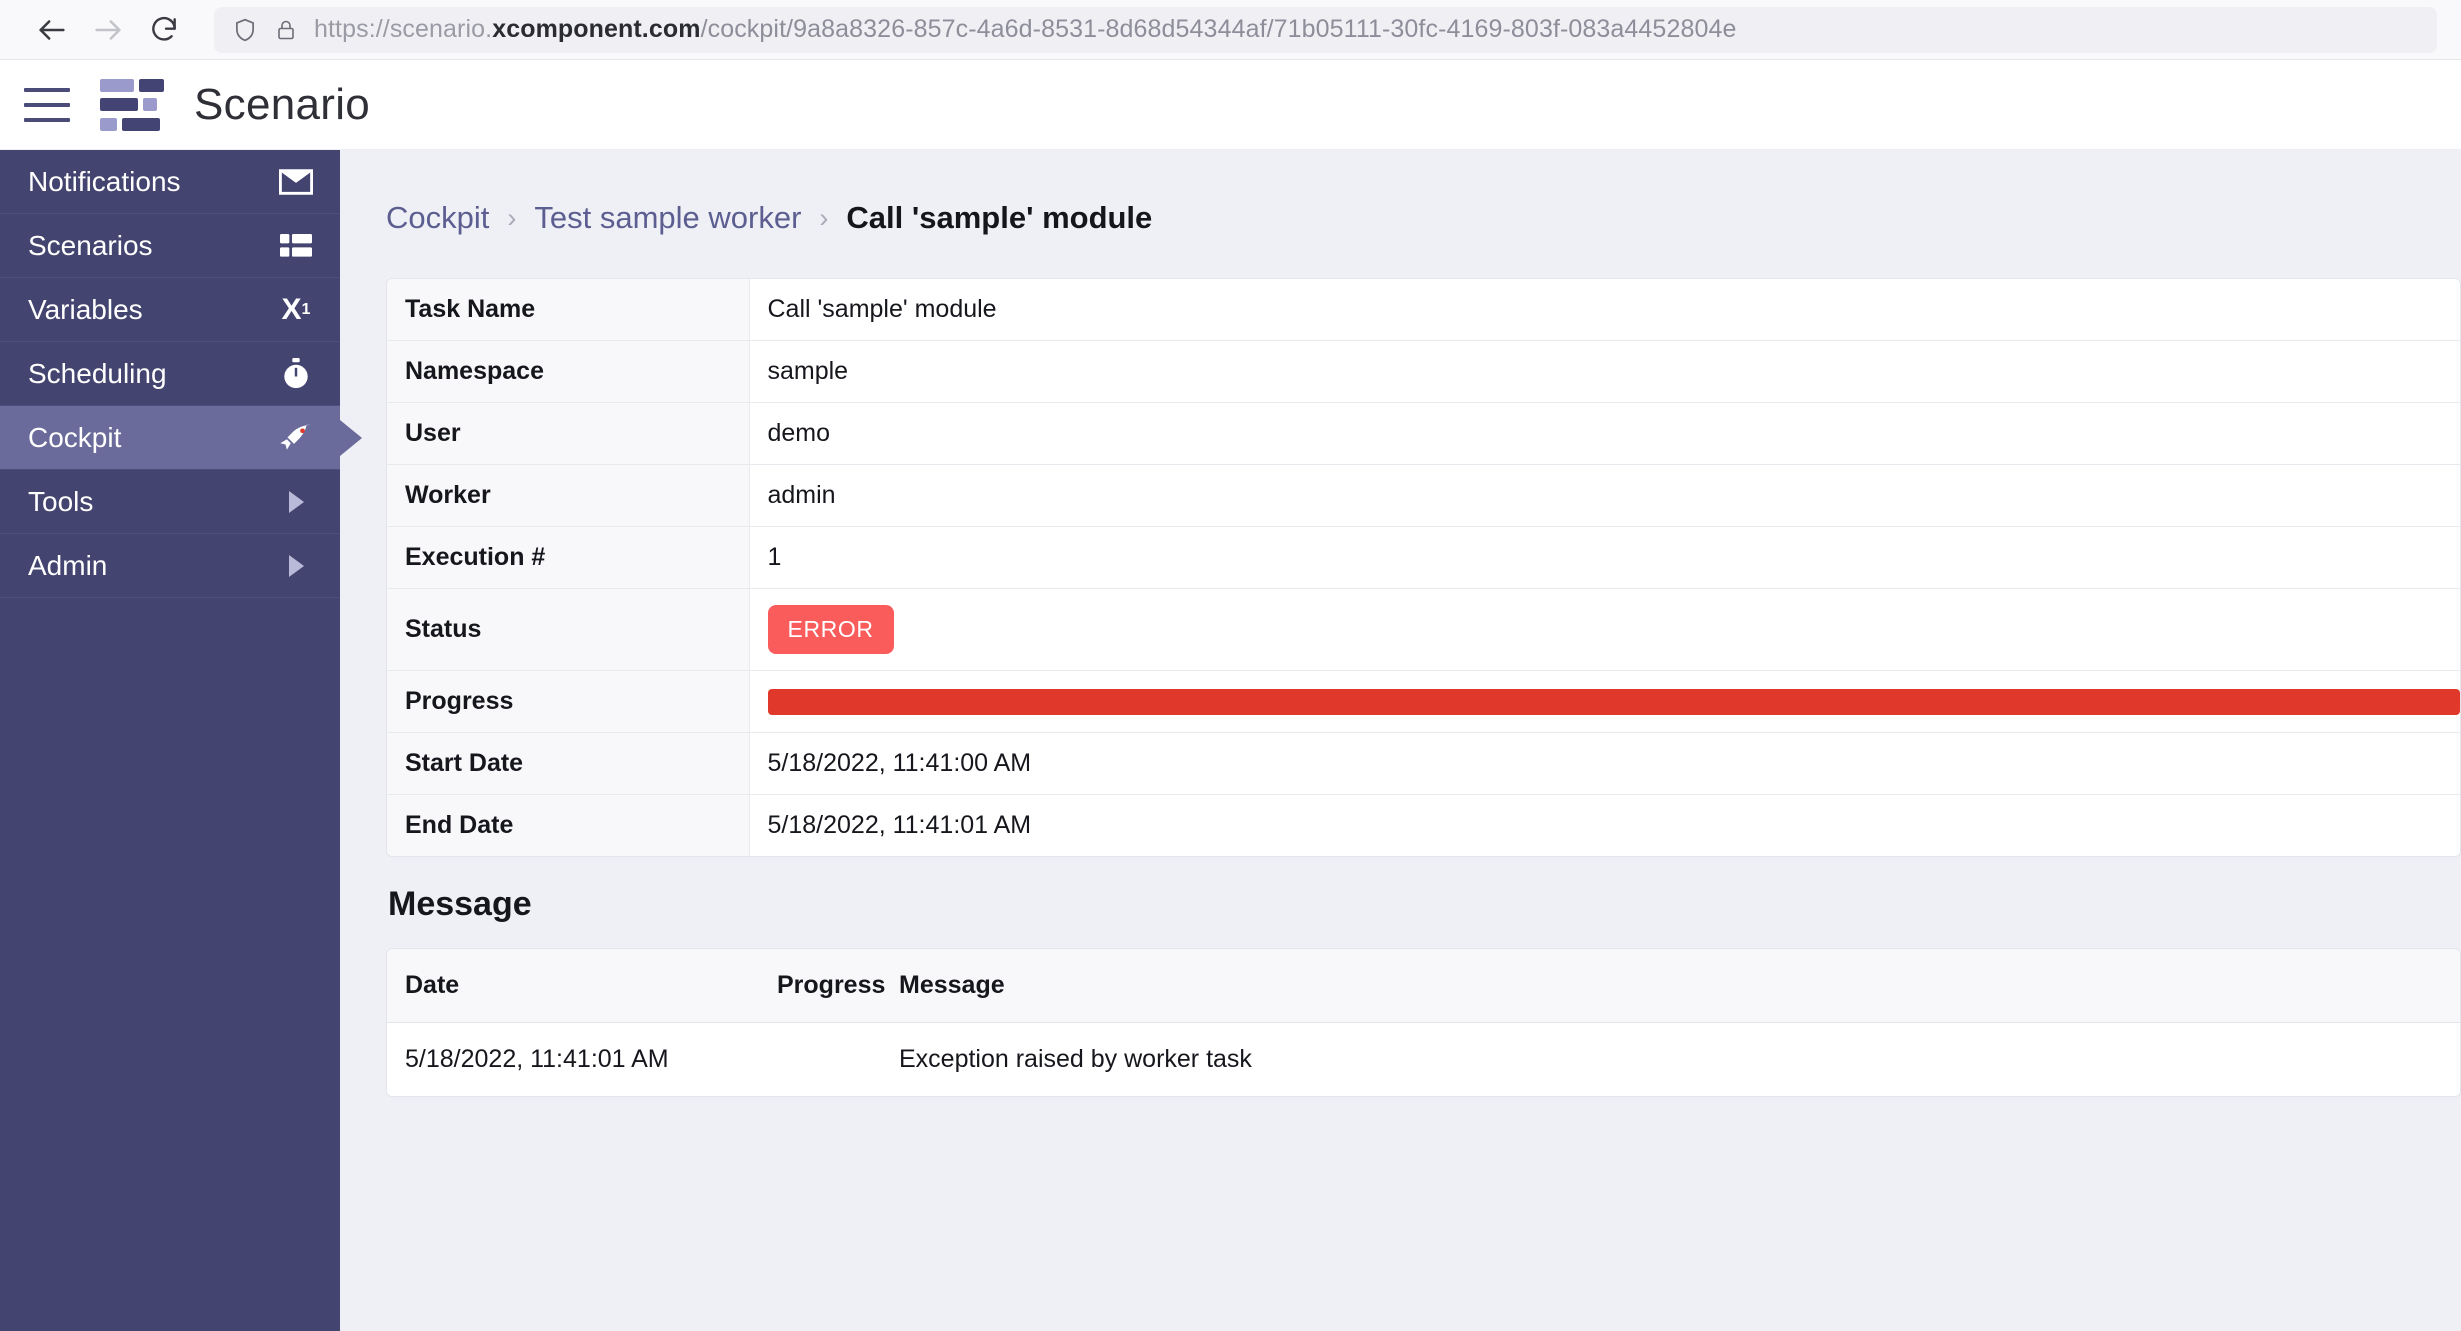 The height and width of the screenshot is (1331, 2461). What do you see at coordinates (286, 29) in the screenshot?
I see `lock-icon` at bounding box center [286, 29].